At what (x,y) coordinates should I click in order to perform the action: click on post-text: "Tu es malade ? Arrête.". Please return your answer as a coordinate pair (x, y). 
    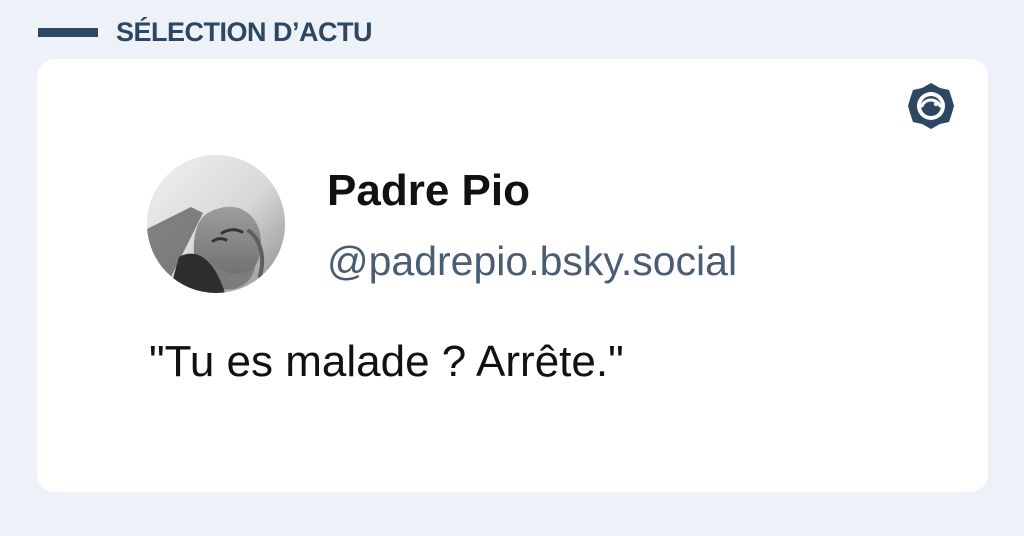
    Looking at the image, I should click on (386, 361).